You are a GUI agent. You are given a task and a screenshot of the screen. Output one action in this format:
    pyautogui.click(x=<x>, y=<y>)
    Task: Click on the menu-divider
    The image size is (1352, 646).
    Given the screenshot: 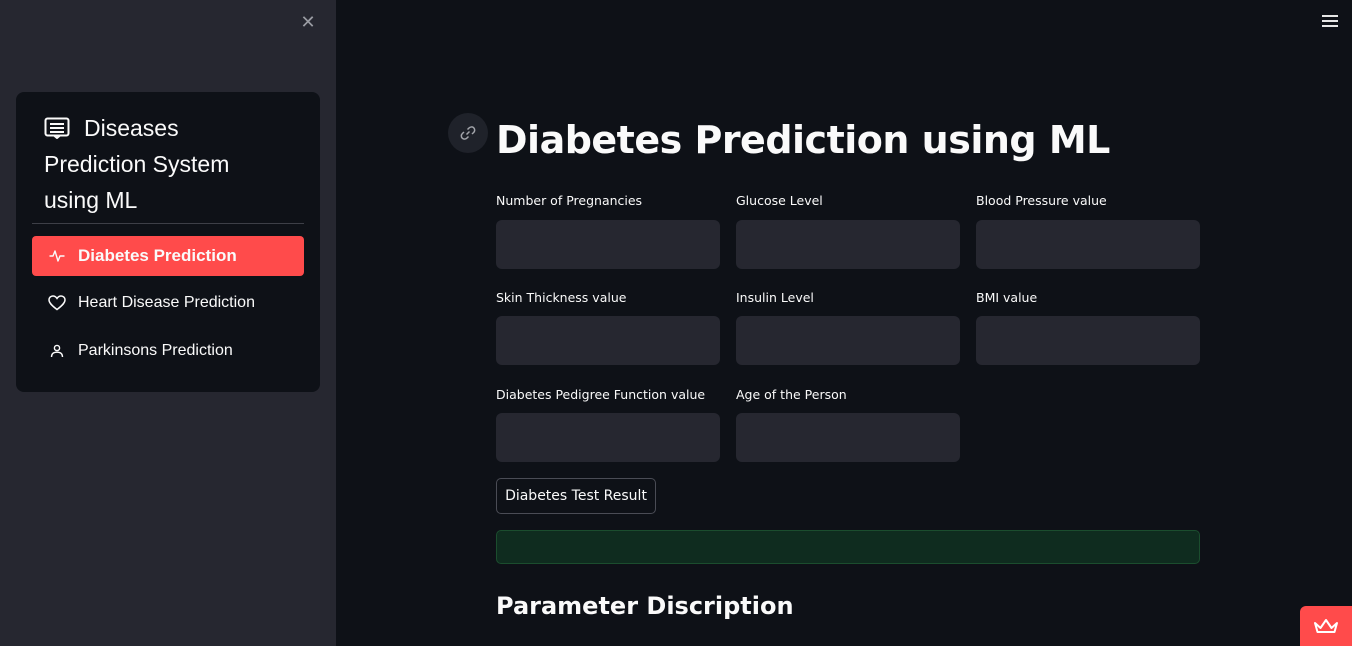 What is the action you would take?
    pyautogui.click(x=168, y=223)
    